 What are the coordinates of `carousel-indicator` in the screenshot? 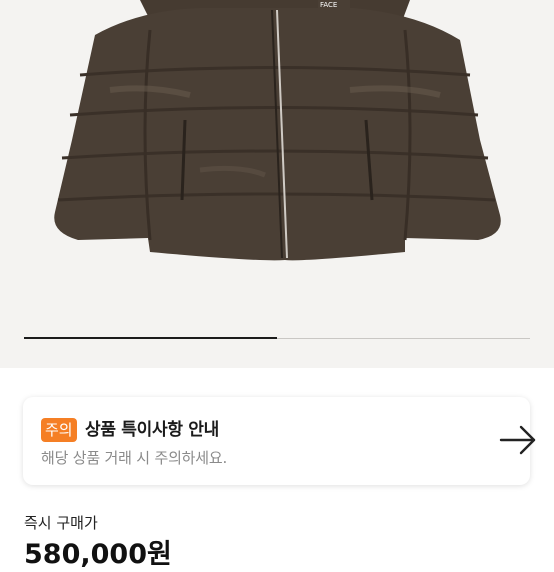 It's located at (277, 338).